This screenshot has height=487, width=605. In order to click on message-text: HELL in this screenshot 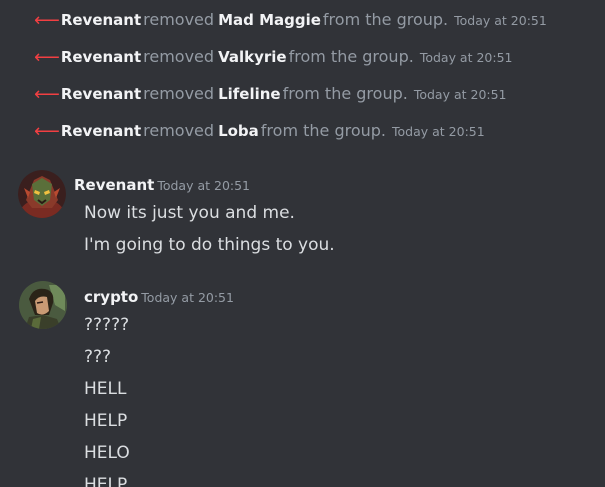, I will do `click(105, 389)`.